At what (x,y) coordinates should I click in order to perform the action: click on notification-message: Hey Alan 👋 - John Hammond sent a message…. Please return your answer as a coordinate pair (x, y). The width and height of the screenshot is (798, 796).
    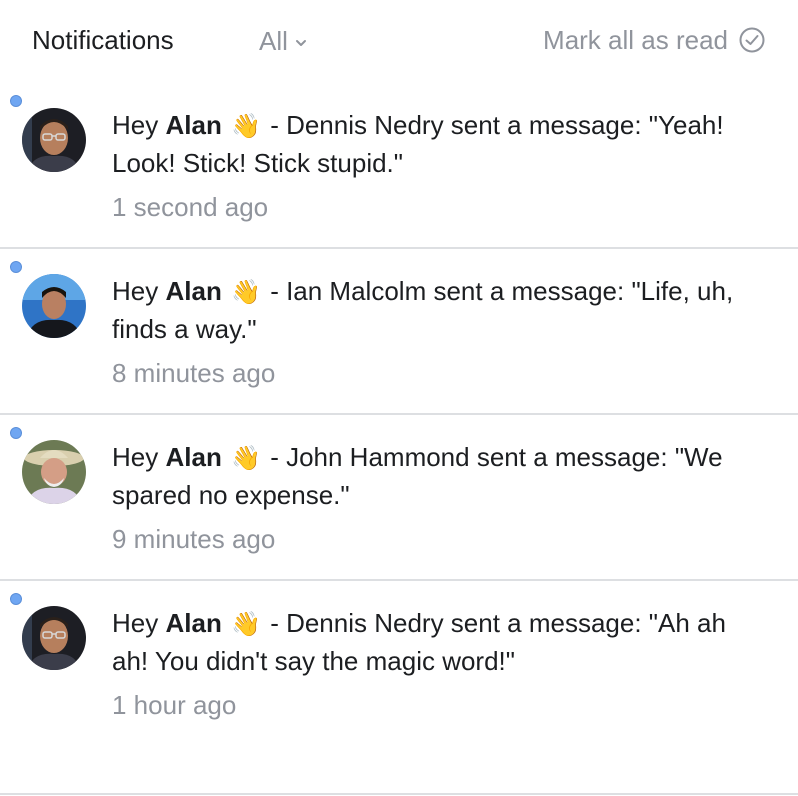
    Looking at the image, I should click on (432, 476).